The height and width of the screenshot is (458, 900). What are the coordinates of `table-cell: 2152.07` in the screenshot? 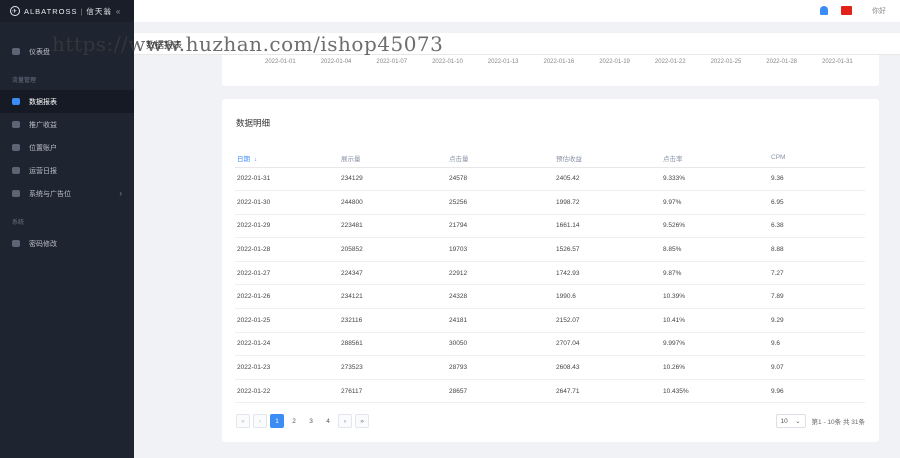 It's located at (607, 320).